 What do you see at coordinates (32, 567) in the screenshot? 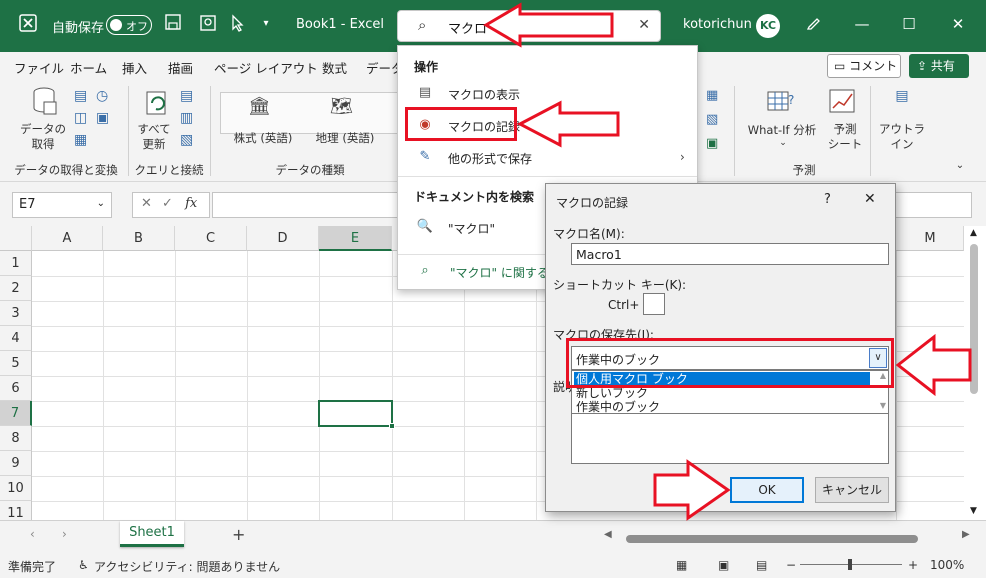
I see `status-ready: 準備完了` at bounding box center [32, 567].